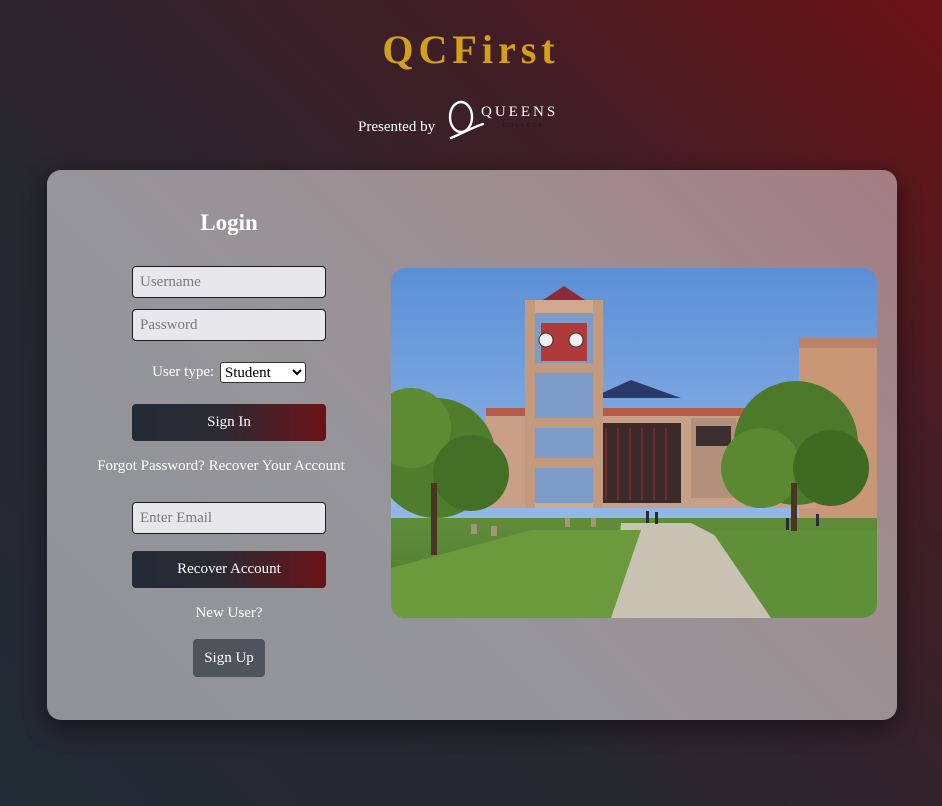  I want to click on forgot-password-text: Forgot Password? Recover Your Account, so click(221, 466).